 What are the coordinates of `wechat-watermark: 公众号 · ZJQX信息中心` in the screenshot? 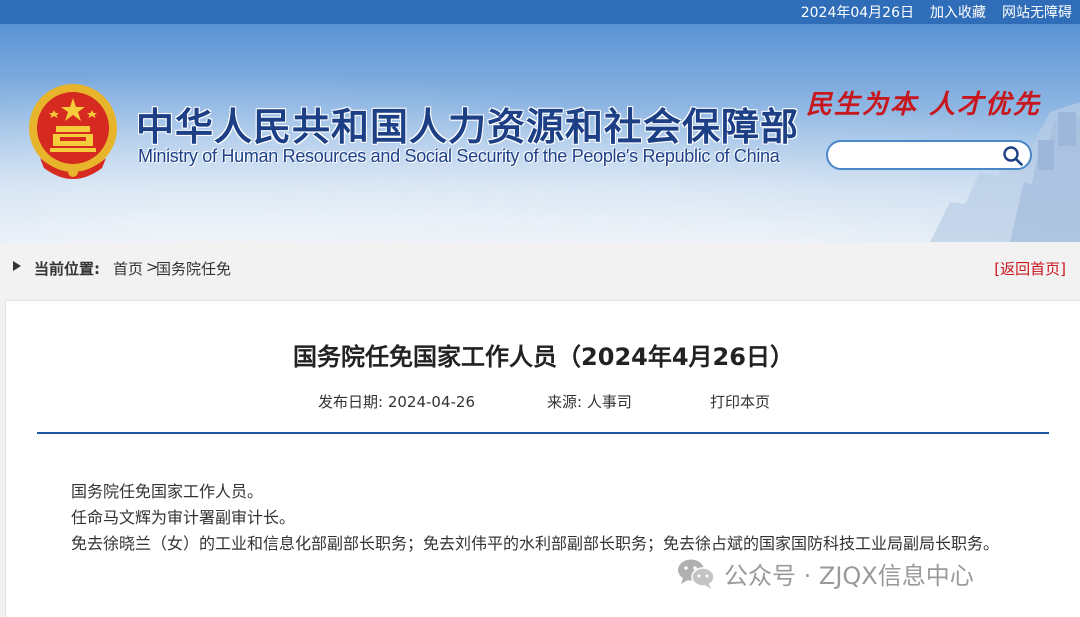 It's located at (825, 573).